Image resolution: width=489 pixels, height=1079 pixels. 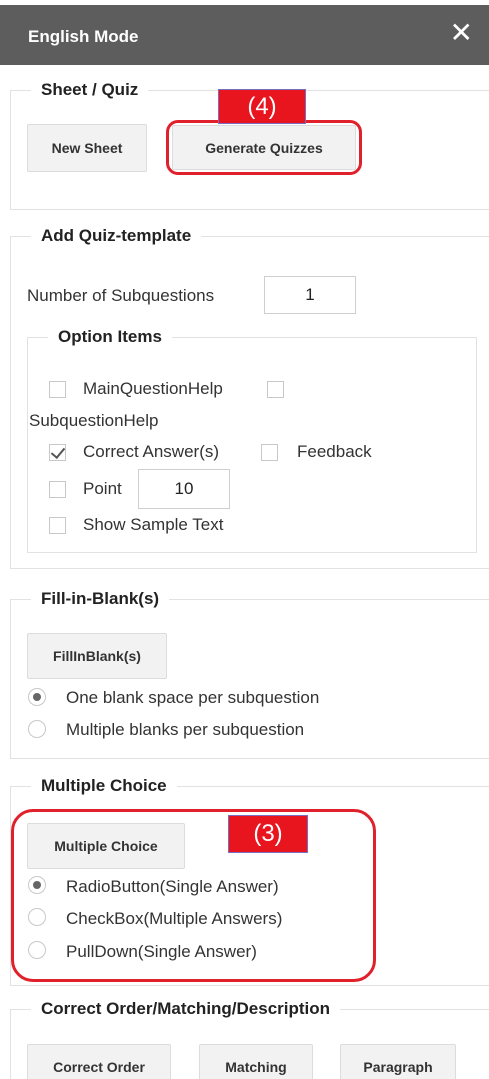 I want to click on subquestions-label: Number of Subquestions, so click(x=121, y=295).